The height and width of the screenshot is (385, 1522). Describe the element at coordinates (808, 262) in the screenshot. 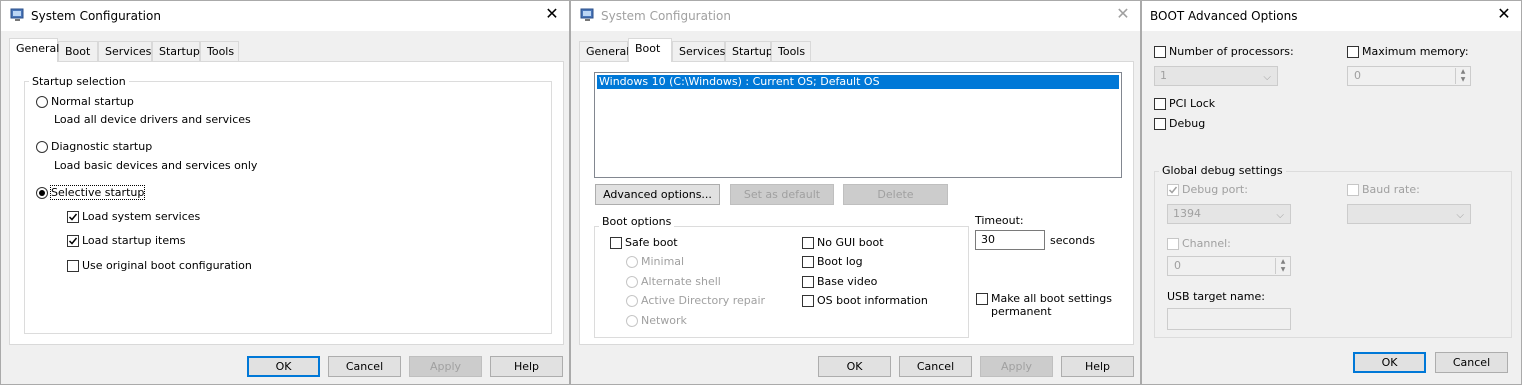

I see `boot-log-checkbox` at that location.